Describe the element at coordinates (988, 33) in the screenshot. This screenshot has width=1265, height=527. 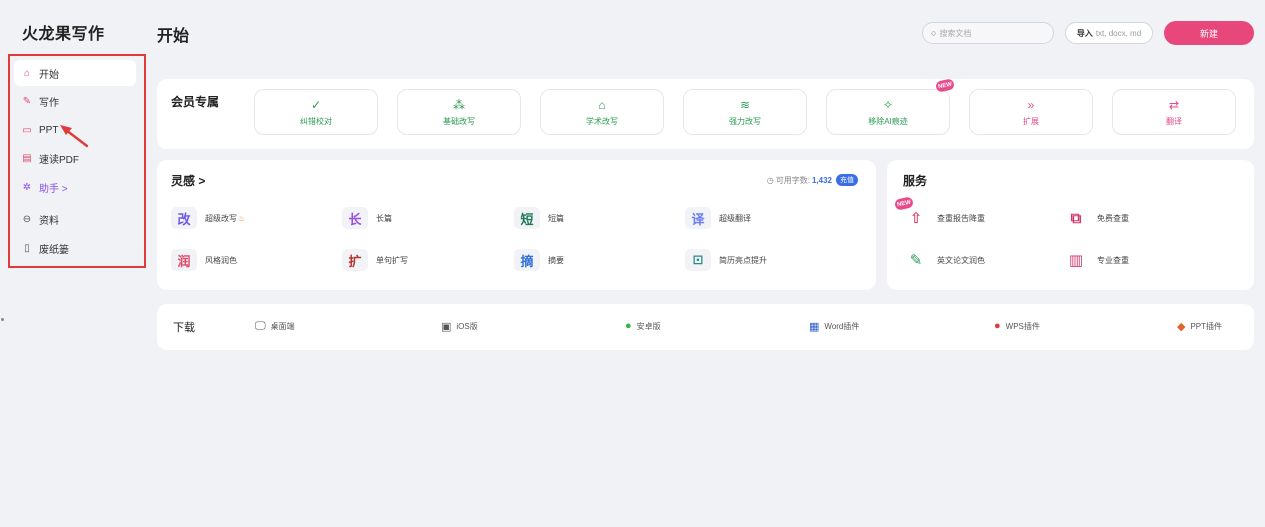
I see `search-input: ○ 搜索文档` at that location.